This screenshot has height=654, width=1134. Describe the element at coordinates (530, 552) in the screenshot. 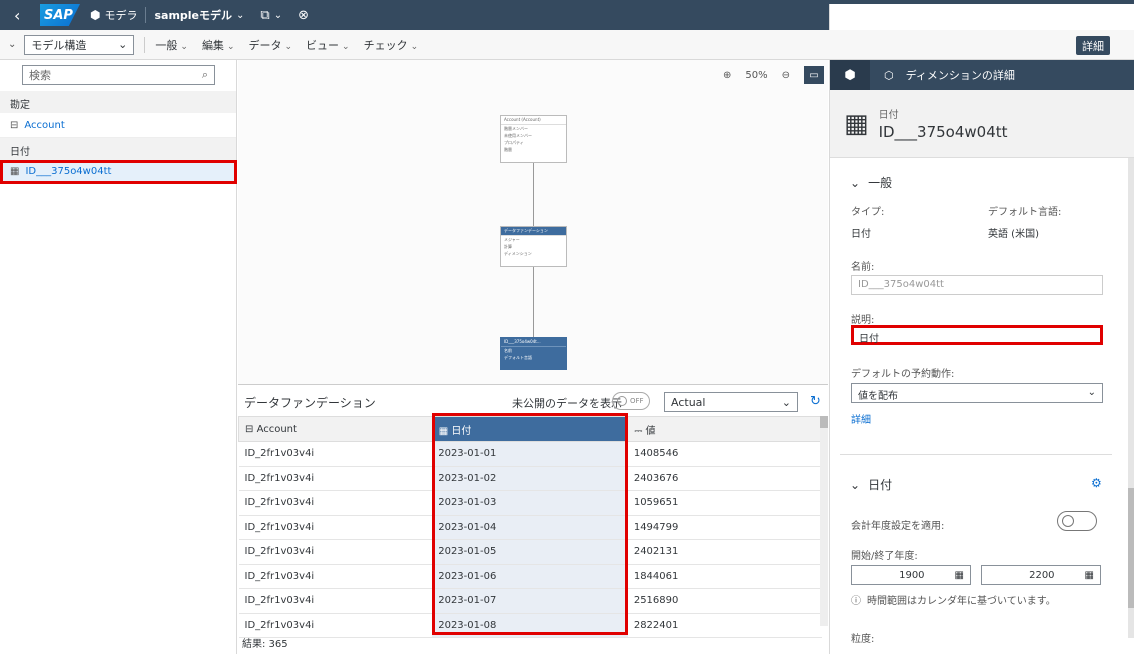

I see `table-row: ID_2fr1v03v4i 2023-01-05 2402131` at that location.